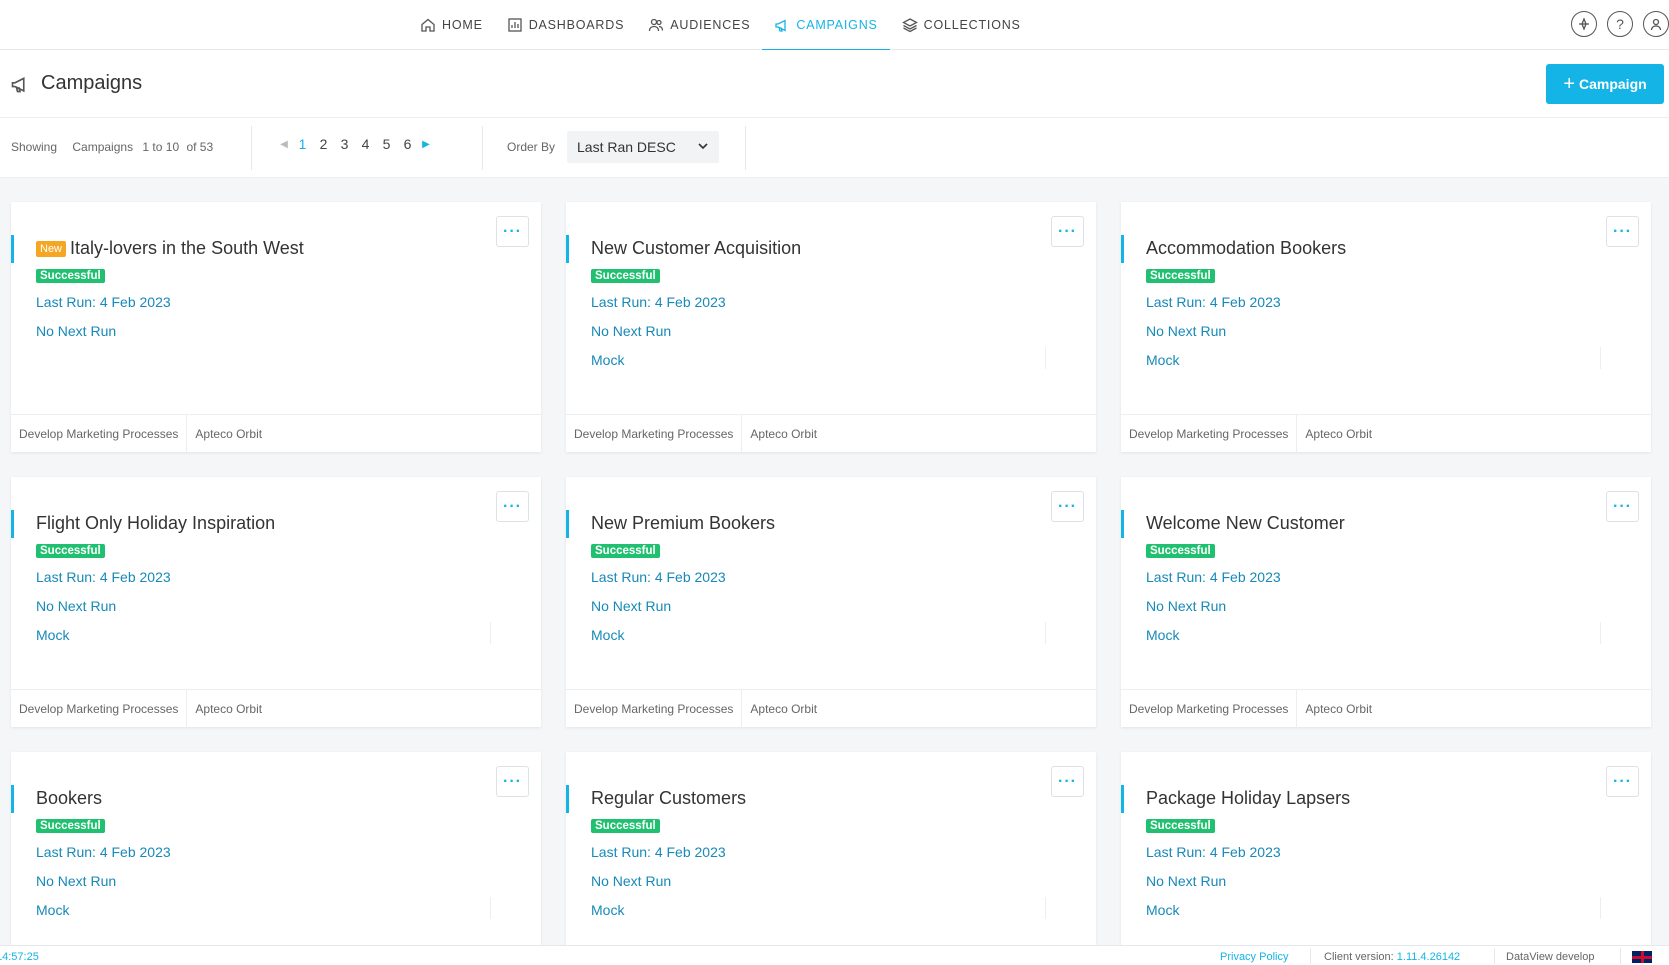  Describe the element at coordinates (187, 248) in the screenshot. I see `card-title-text: Italy-lovers in the South West` at that location.